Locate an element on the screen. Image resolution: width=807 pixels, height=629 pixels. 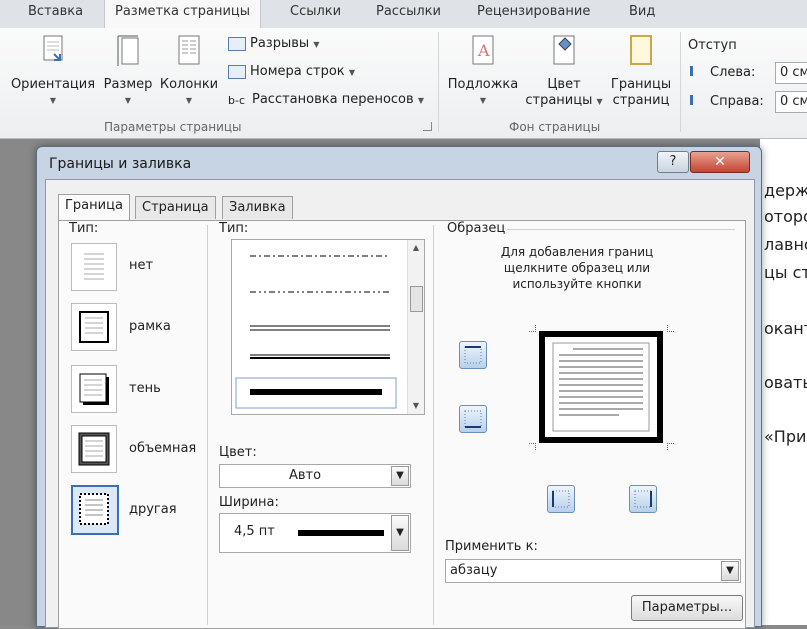
preview-label: Образец is located at coordinates (476, 228).